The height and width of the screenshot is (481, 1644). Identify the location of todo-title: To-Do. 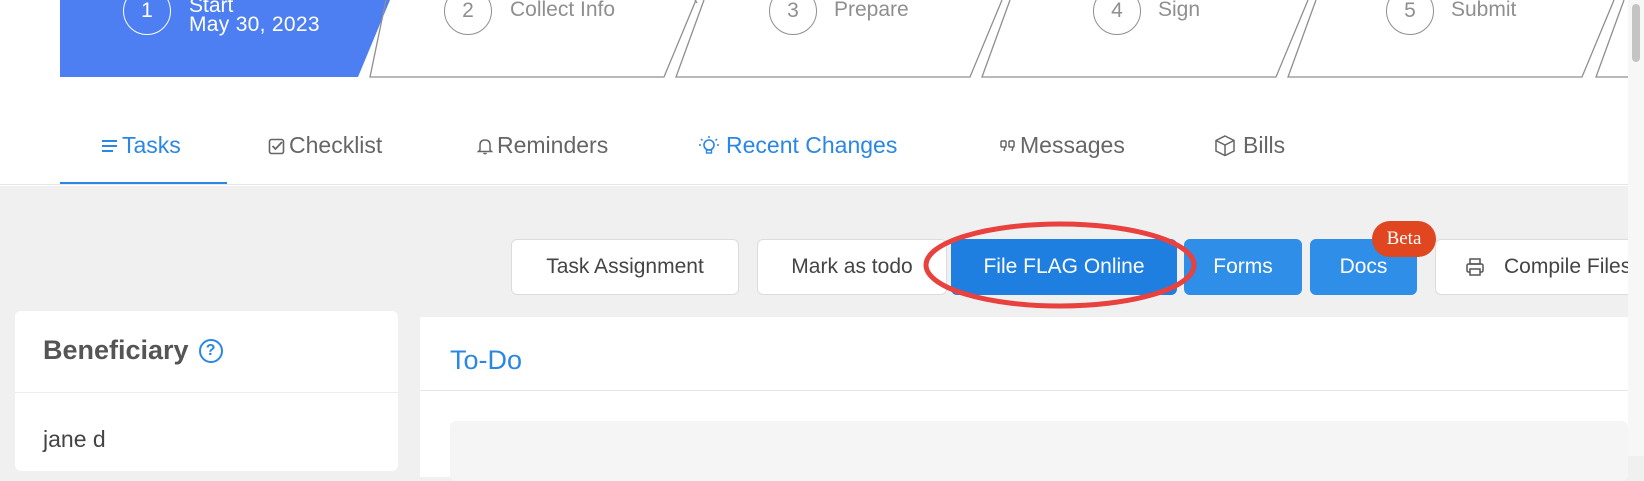
(486, 360).